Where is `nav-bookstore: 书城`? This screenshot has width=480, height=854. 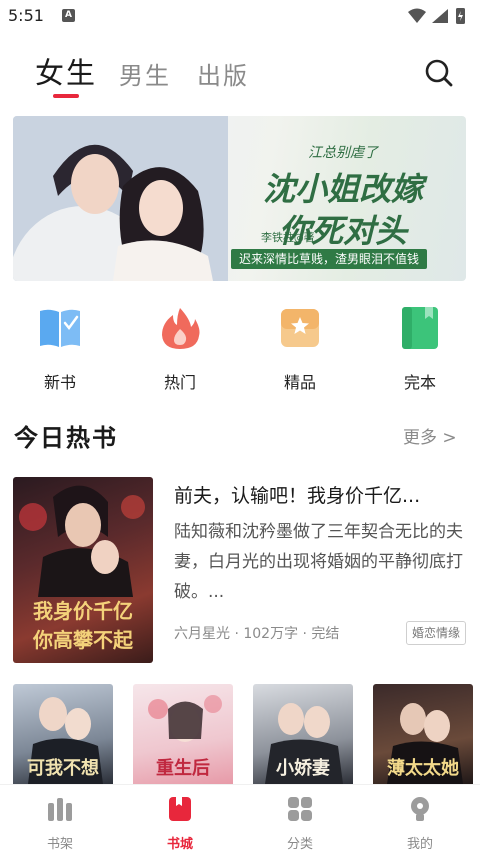
nav-bookstore: 书城 is located at coordinates (180, 823).